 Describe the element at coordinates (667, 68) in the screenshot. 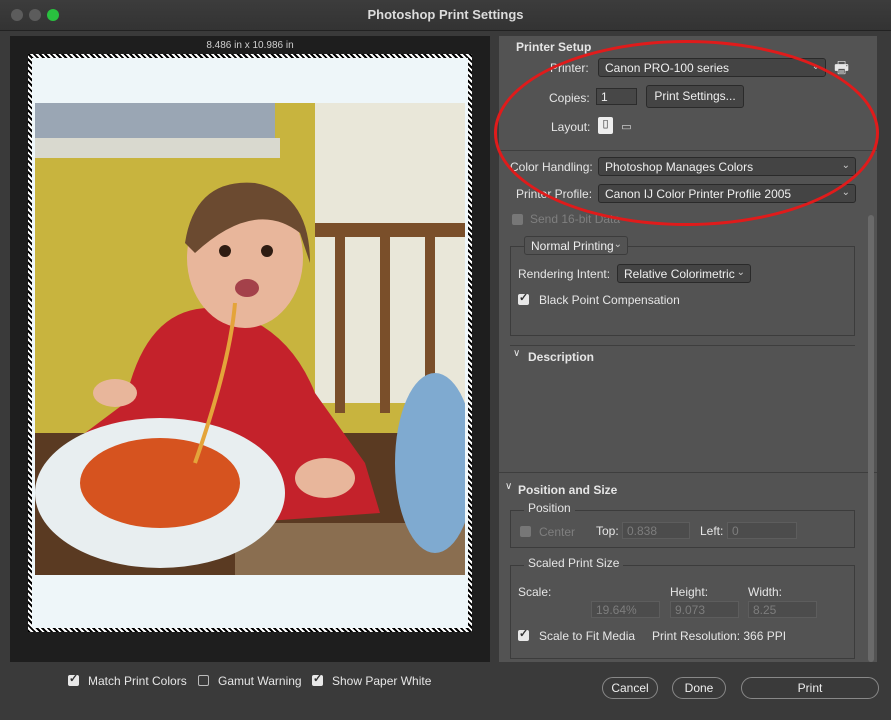

I see `printer-value: Canon PRO-100 series` at that location.